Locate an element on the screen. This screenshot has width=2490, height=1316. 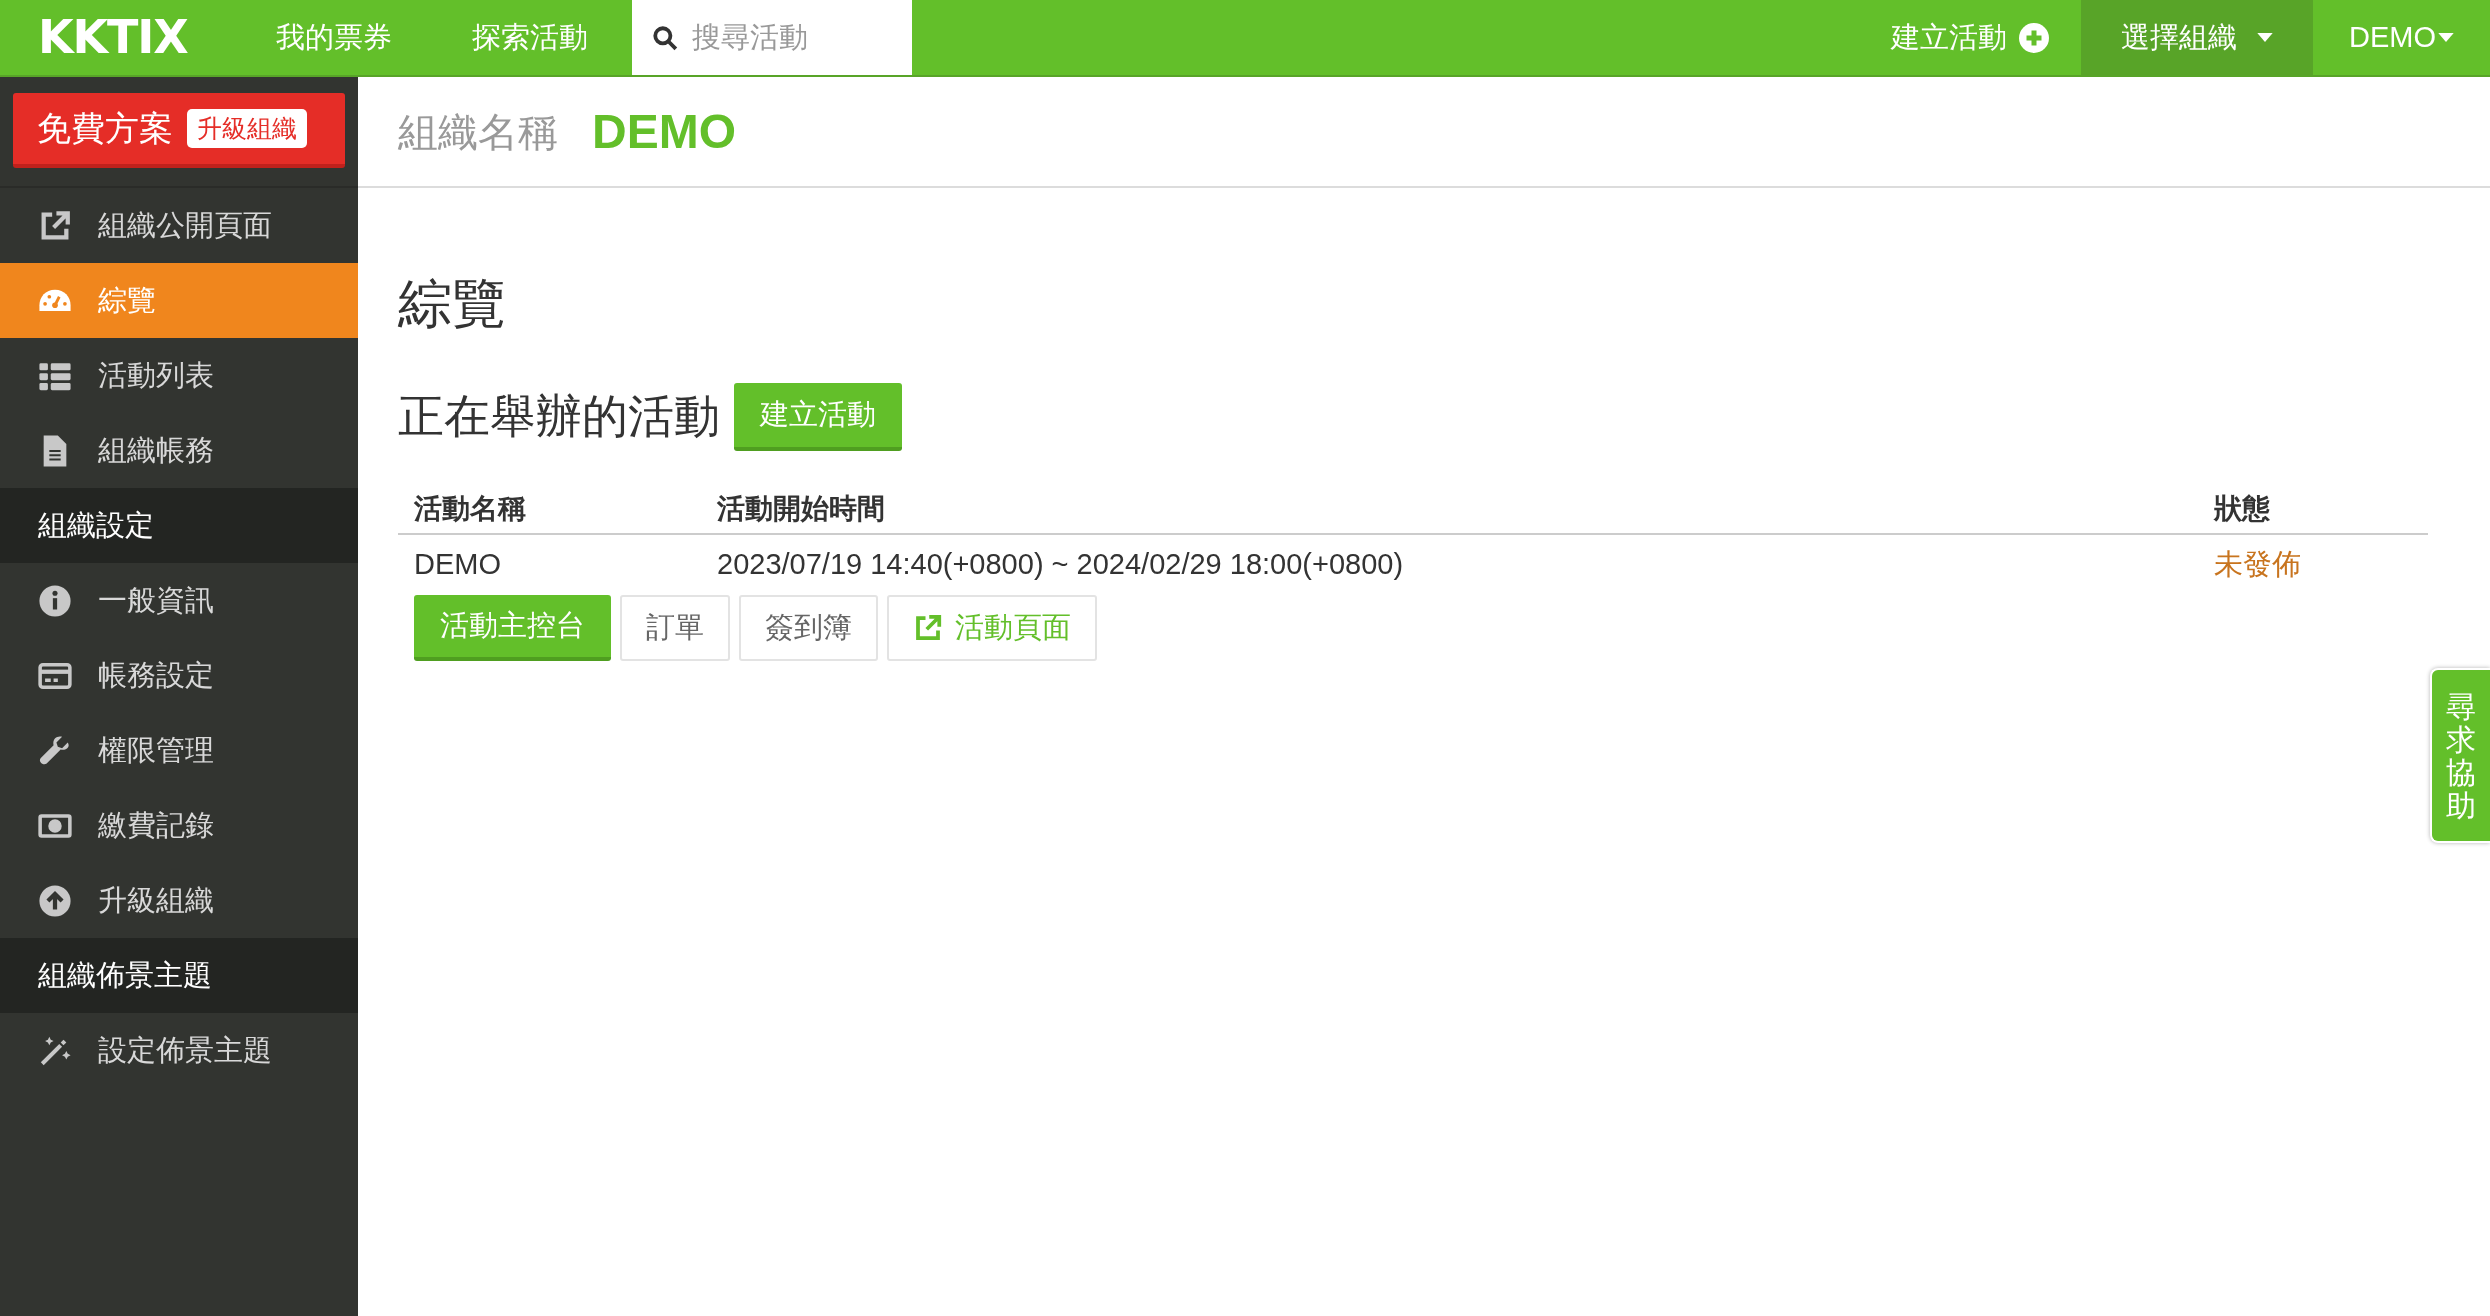
info-icon is located at coordinates (55, 600).